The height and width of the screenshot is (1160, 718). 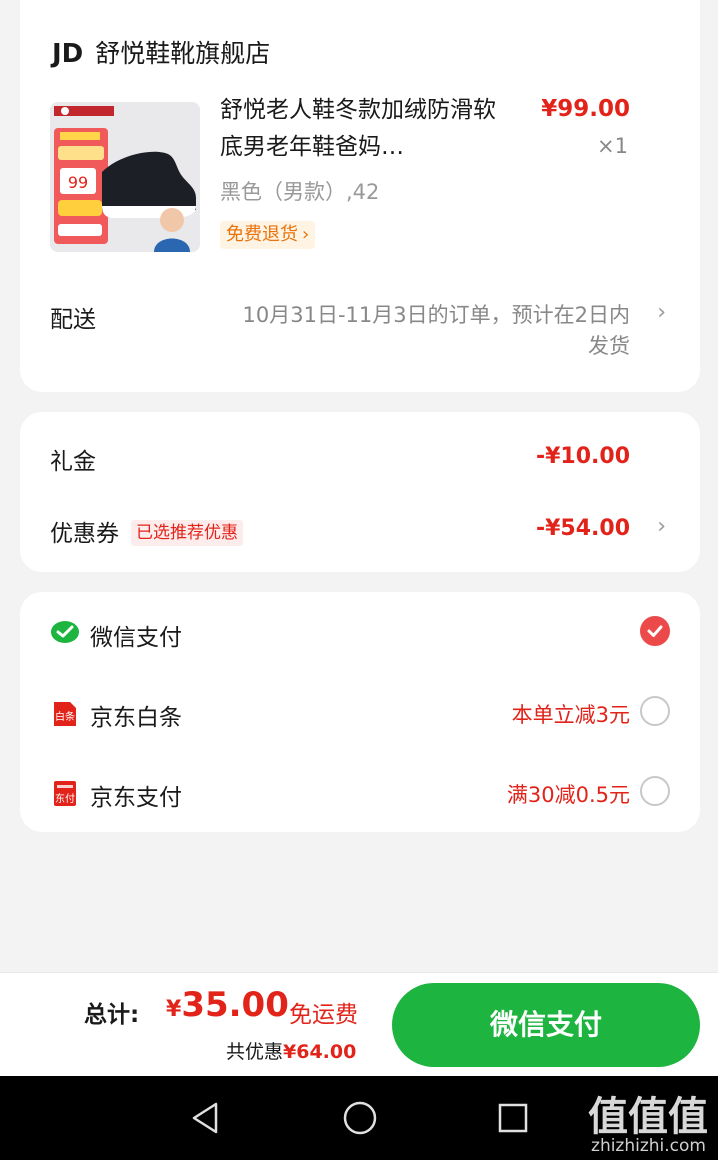 What do you see at coordinates (73, 320) in the screenshot?
I see `delivery-label: 配送` at bounding box center [73, 320].